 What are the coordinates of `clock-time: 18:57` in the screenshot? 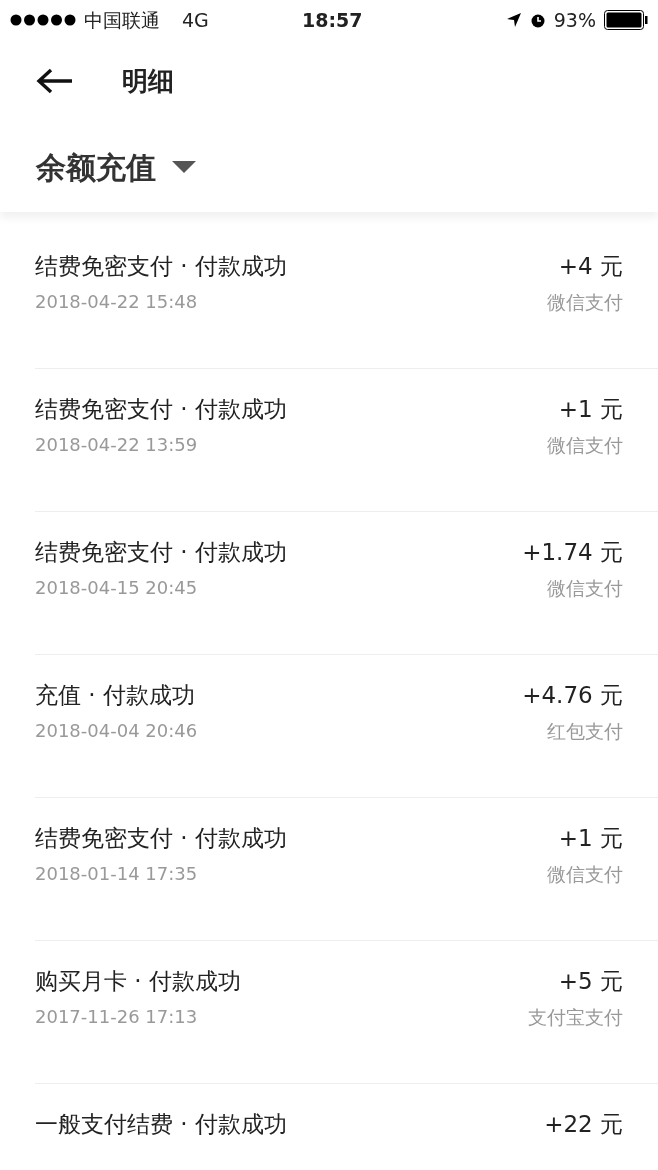 It's located at (332, 20).